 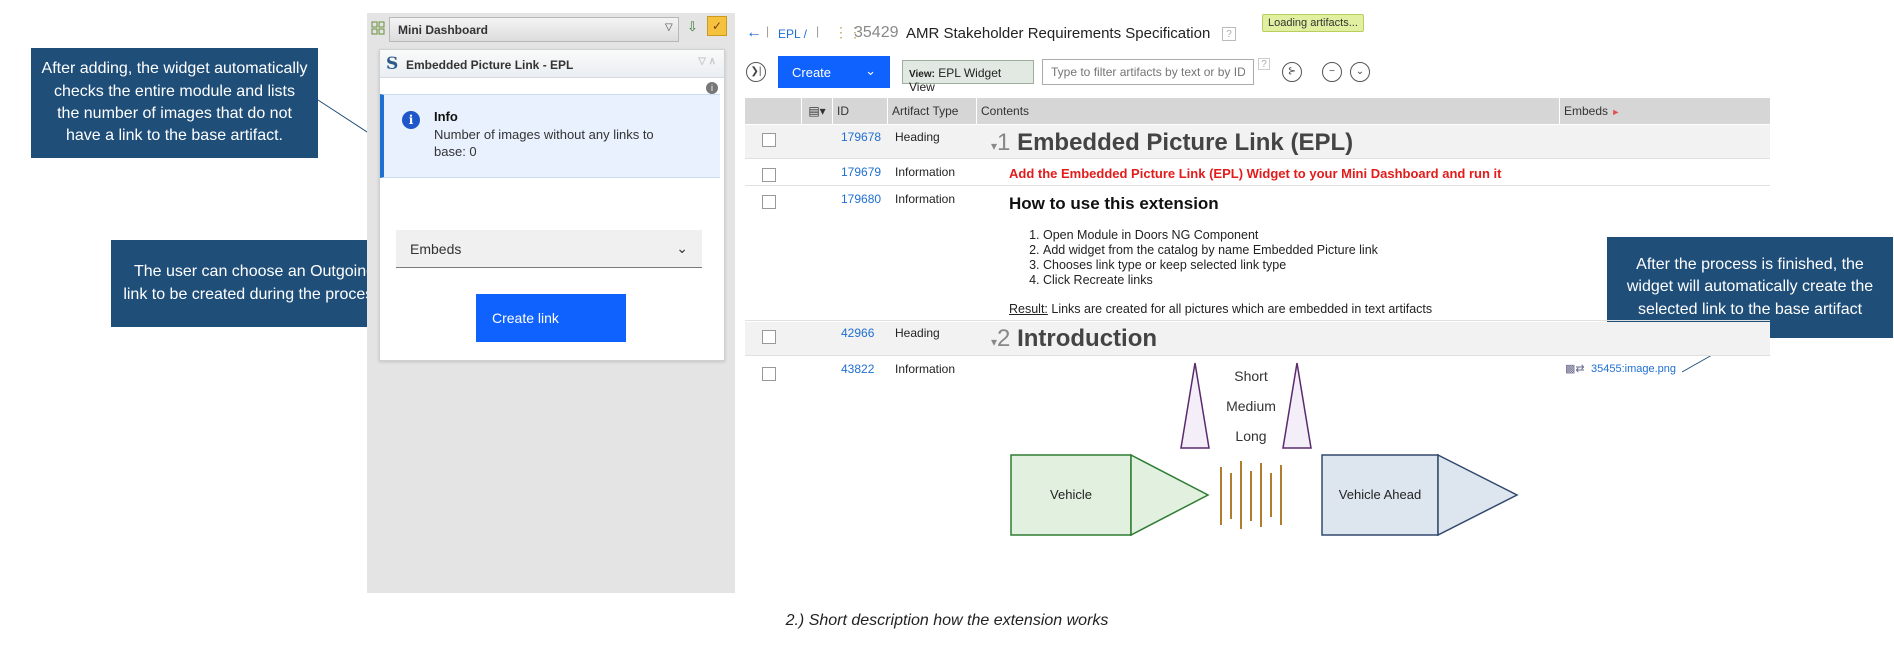 I want to click on col-header-embeds: Embeds ►, so click(x=1665, y=111).